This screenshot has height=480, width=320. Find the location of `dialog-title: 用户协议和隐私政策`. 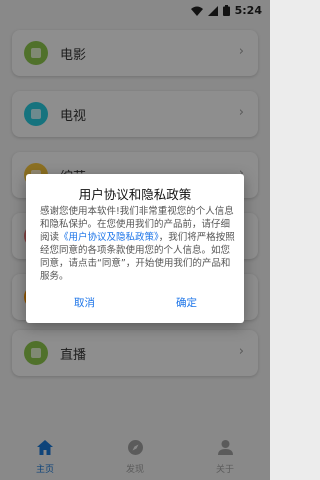

dialog-title: 用户协议和隐私政策 is located at coordinates (135, 194).